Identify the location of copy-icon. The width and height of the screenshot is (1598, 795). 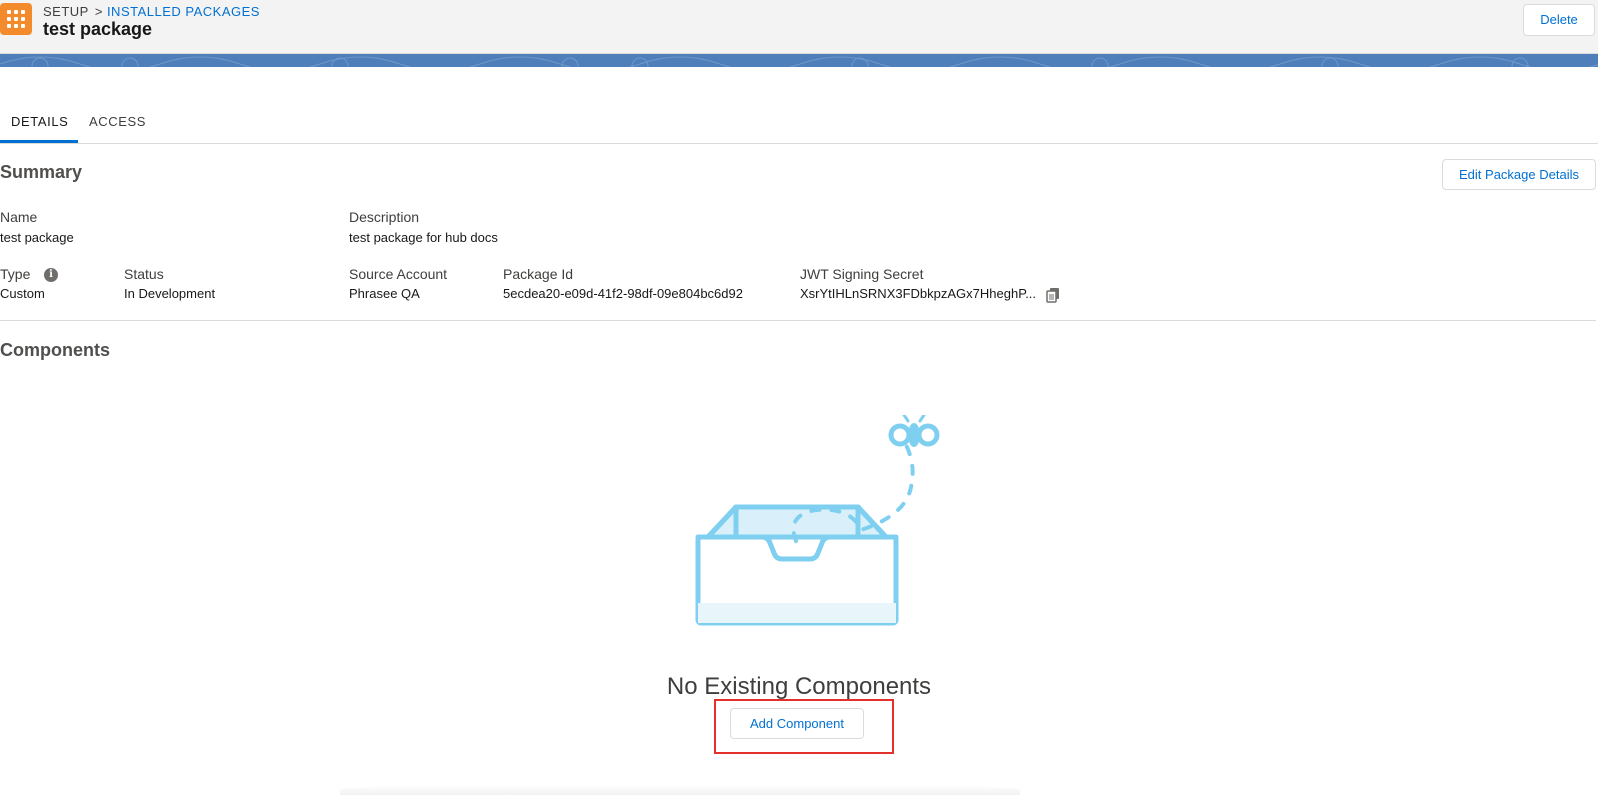
(1053, 295).